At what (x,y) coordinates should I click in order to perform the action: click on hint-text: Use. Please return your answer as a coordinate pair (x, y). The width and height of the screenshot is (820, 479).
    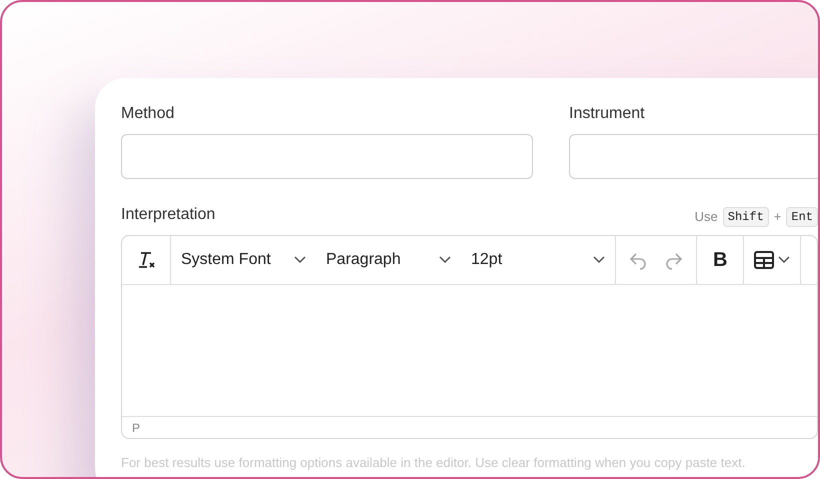
    Looking at the image, I should click on (706, 217).